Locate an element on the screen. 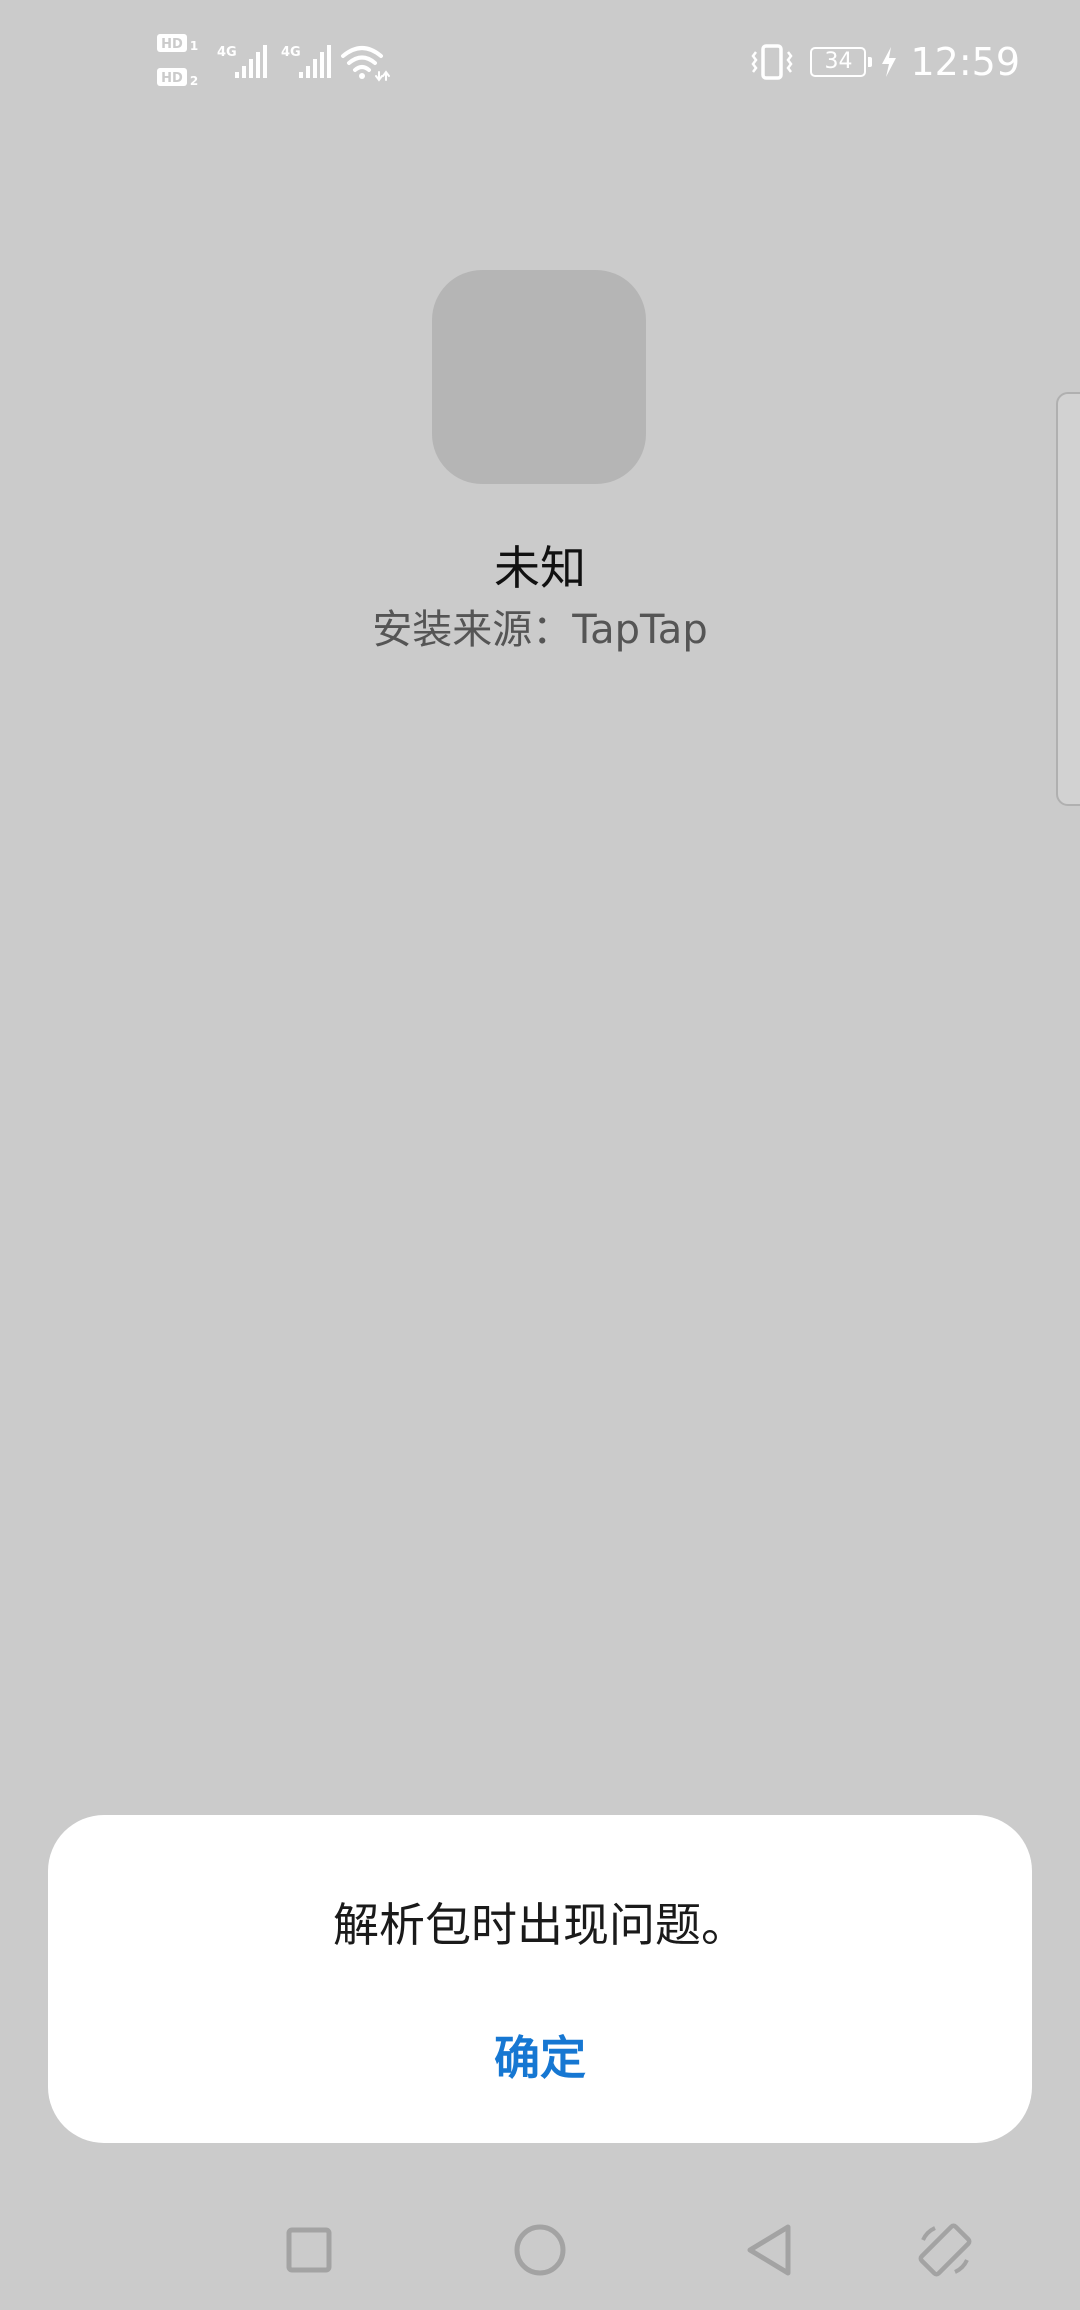  status-right-group: 34 12:59 is located at coordinates (885, 62).